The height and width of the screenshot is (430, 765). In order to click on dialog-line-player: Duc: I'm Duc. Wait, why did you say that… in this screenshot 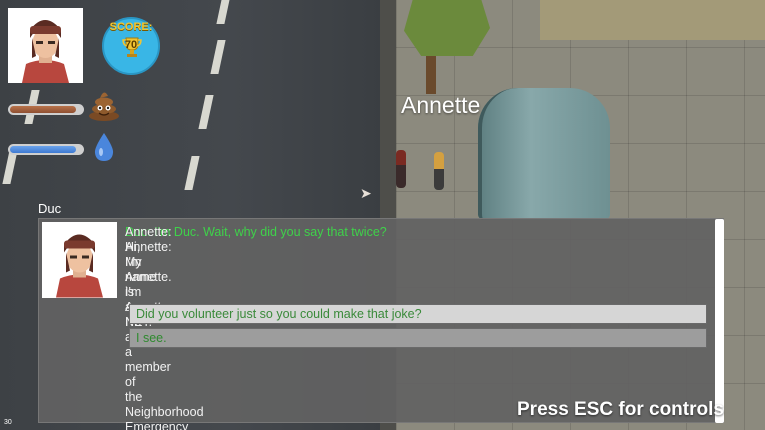, I will do `click(256, 232)`.